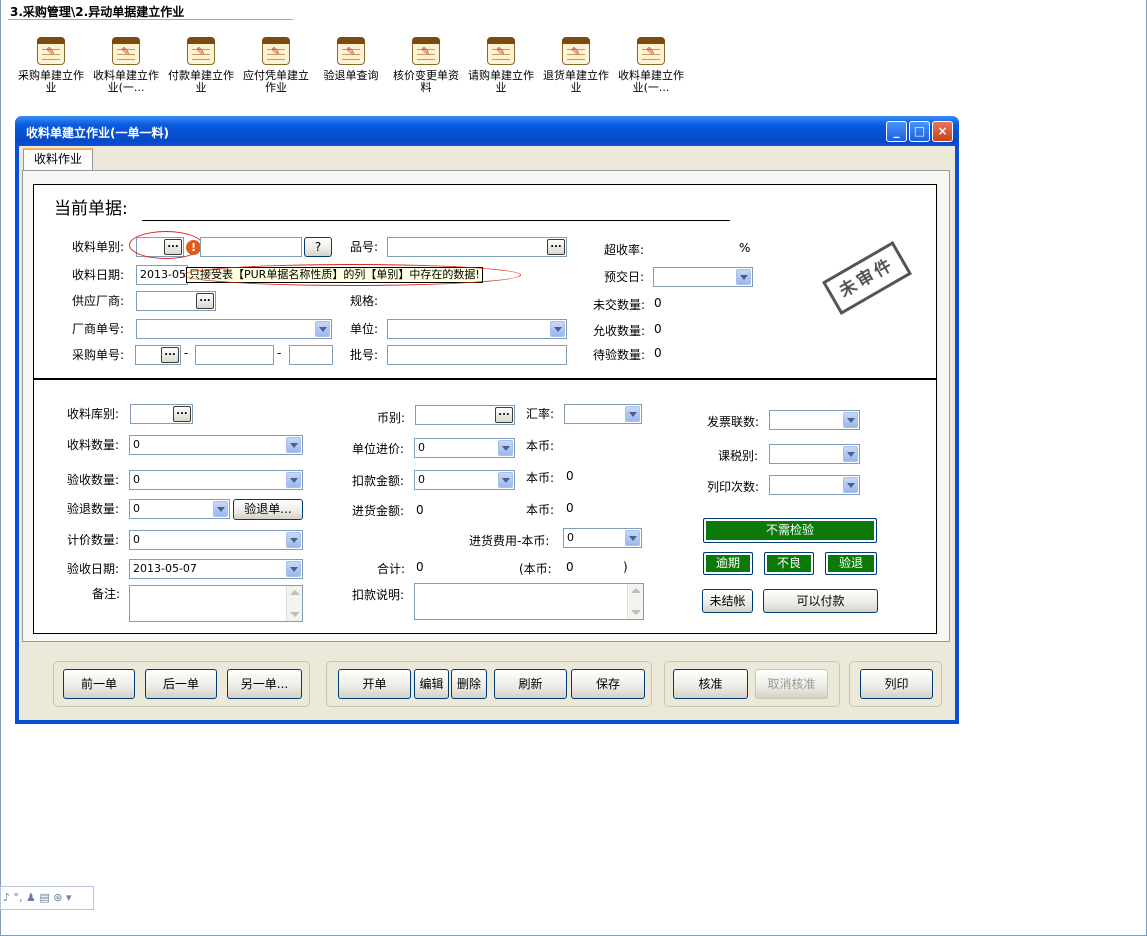 This screenshot has height=936, width=1147. What do you see at coordinates (576, 51) in the screenshot?
I see `notepad-icon: ✎` at bounding box center [576, 51].